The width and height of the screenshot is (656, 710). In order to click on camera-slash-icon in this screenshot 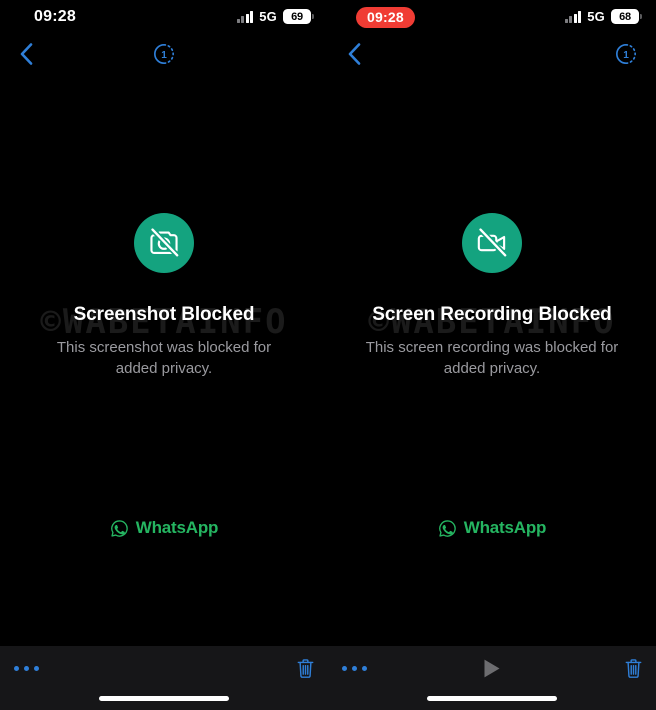, I will do `click(164, 243)`.